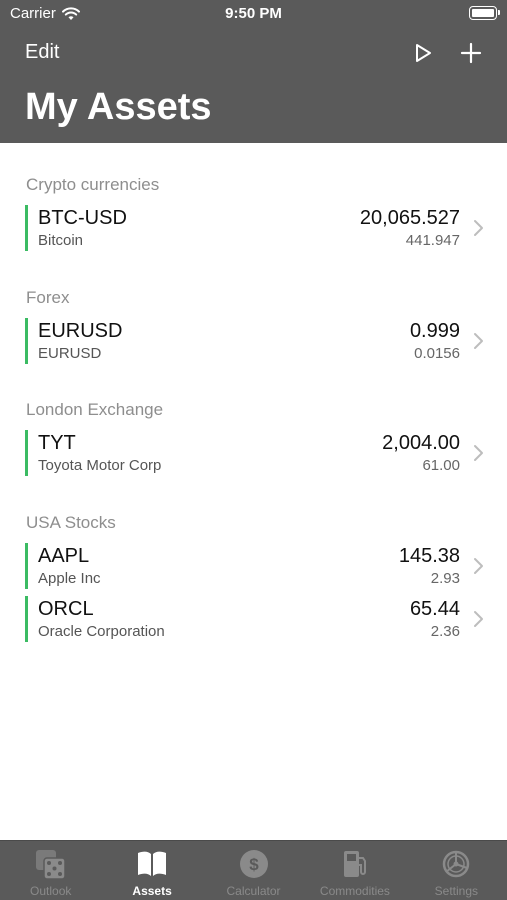 This screenshot has width=507, height=900. I want to click on asset-row-aapl: AAPL Apple Inc 145.38 2.93, so click(260, 566).